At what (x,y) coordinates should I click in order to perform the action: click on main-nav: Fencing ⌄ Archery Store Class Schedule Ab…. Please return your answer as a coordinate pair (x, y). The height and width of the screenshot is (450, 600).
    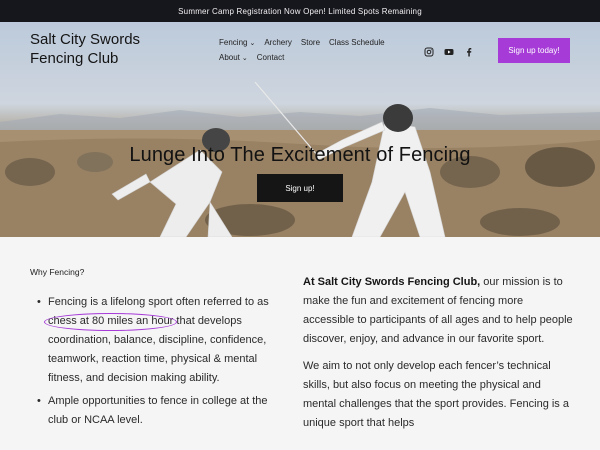
    Looking at the image, I should click on (309, 50).